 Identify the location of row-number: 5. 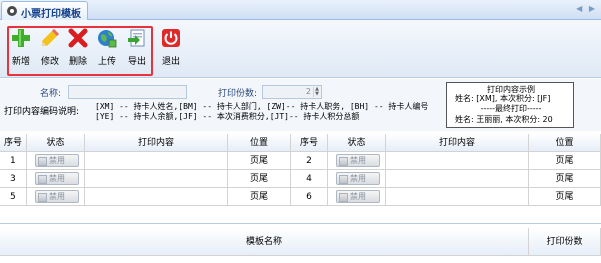
(13, 197).